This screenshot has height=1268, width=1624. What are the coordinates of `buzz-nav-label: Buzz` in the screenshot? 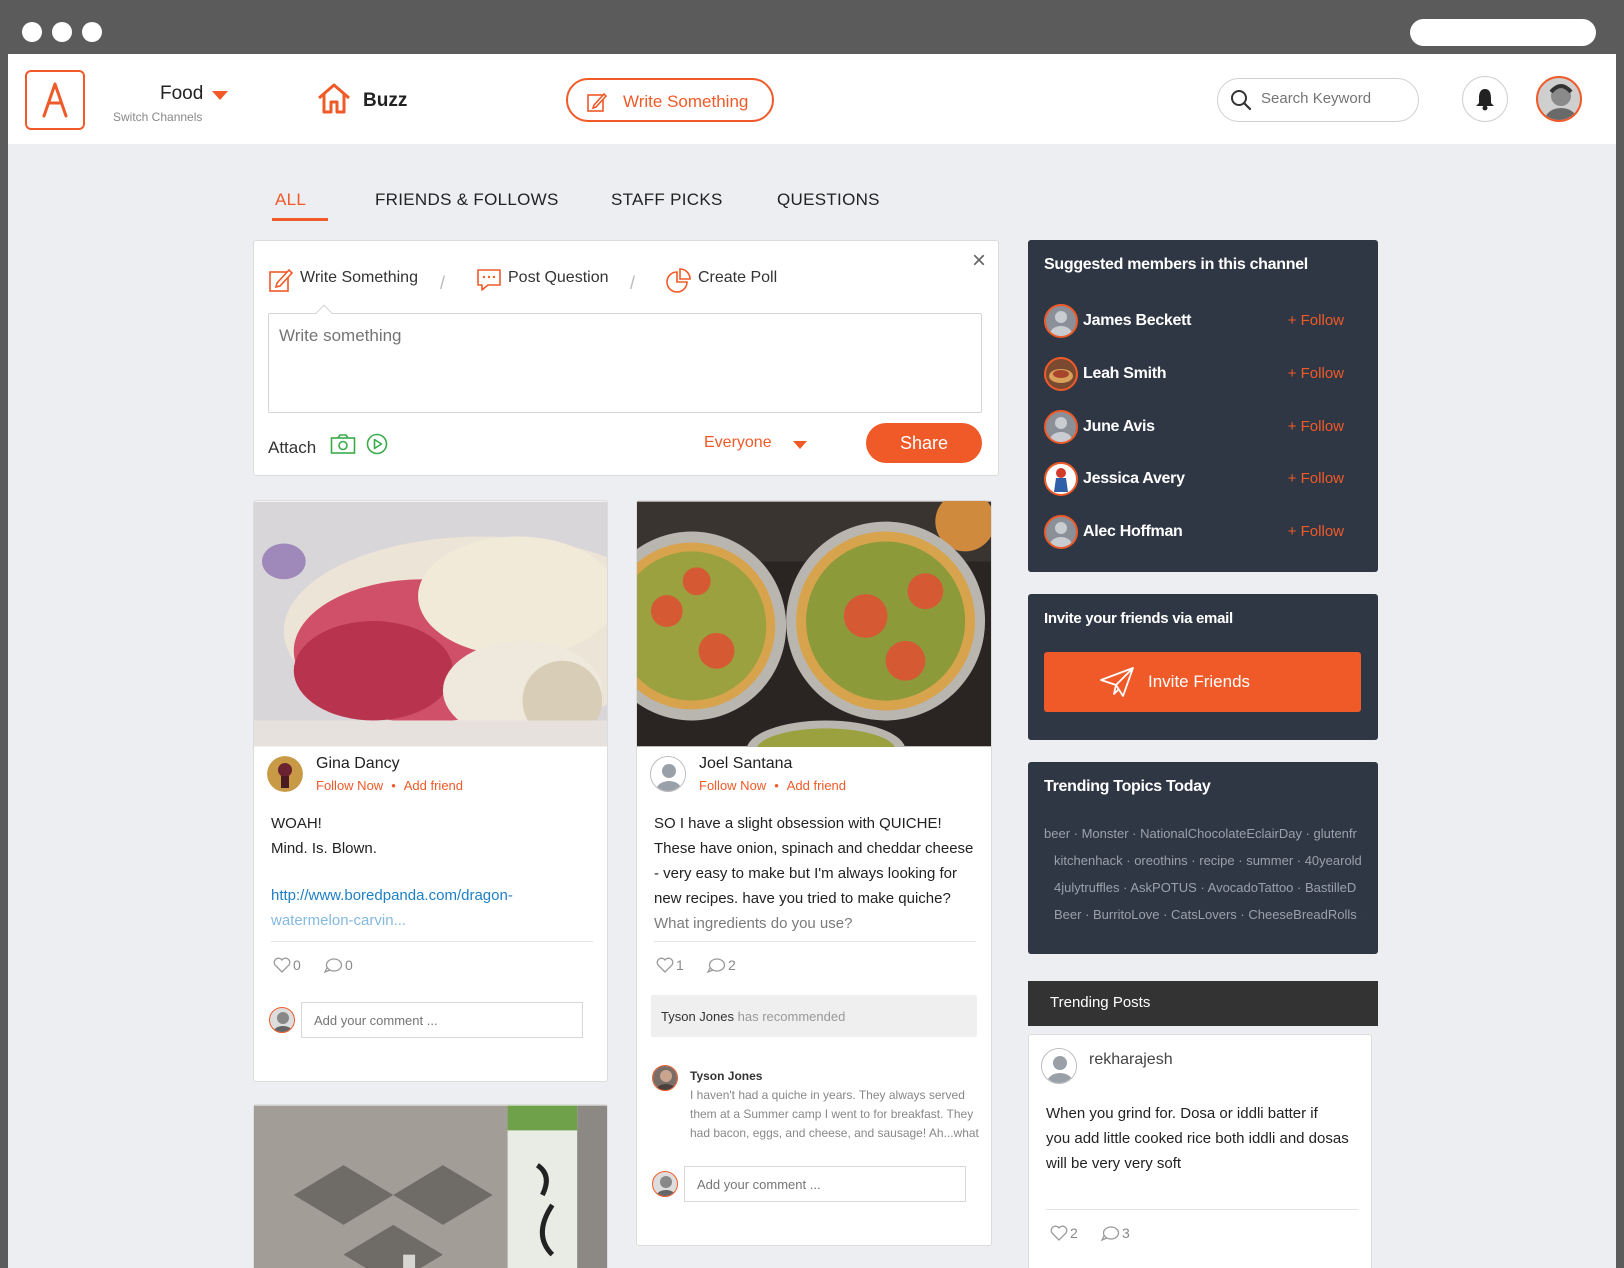 It's located at (385, 101).